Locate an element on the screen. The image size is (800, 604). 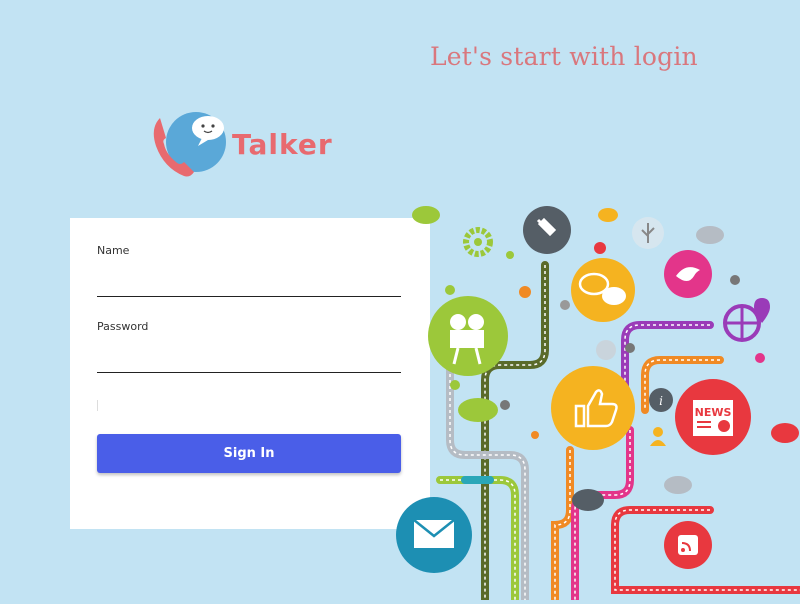
password-label: Password is located at coordinates (123, 326).